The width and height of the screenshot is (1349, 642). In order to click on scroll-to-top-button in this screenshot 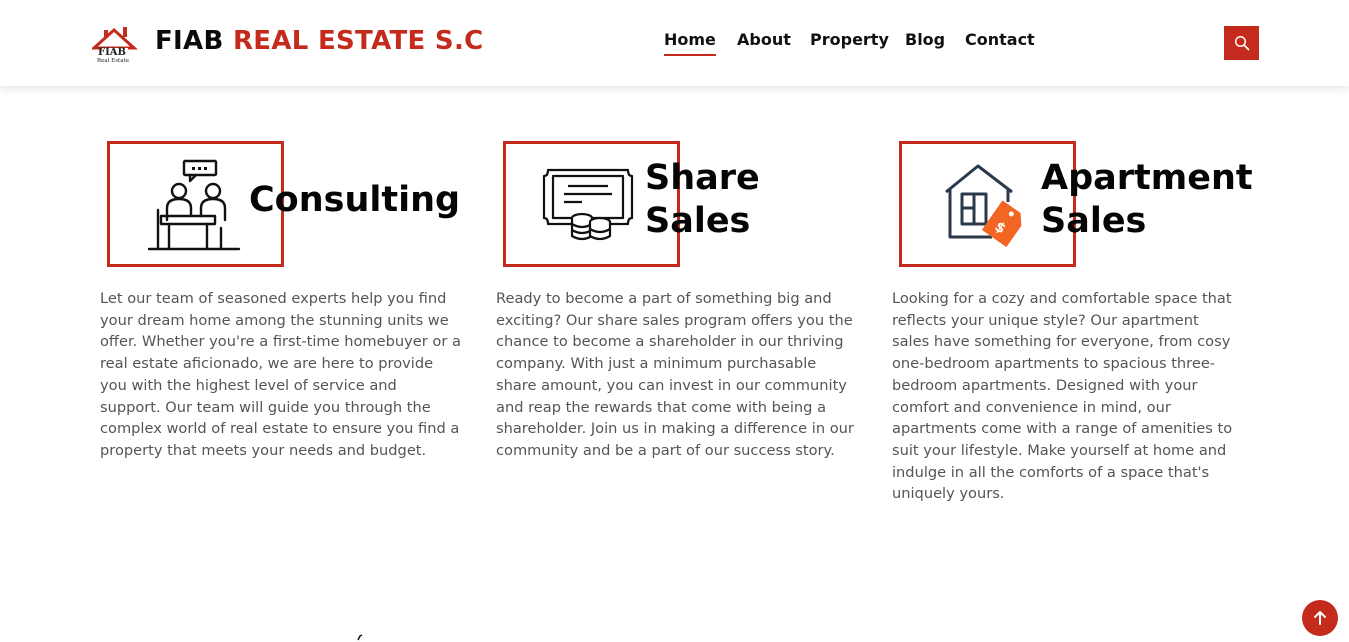, I will do `click(1320, 618)`.